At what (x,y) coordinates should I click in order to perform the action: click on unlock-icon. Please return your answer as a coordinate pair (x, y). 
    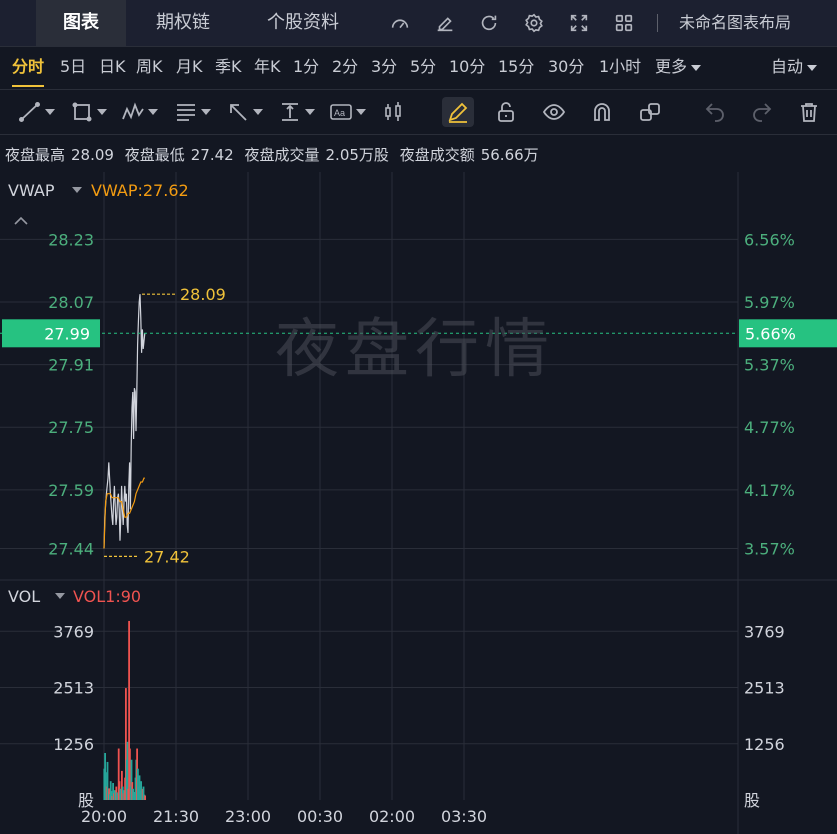
    Looking at the image, I should click on (506, 112).